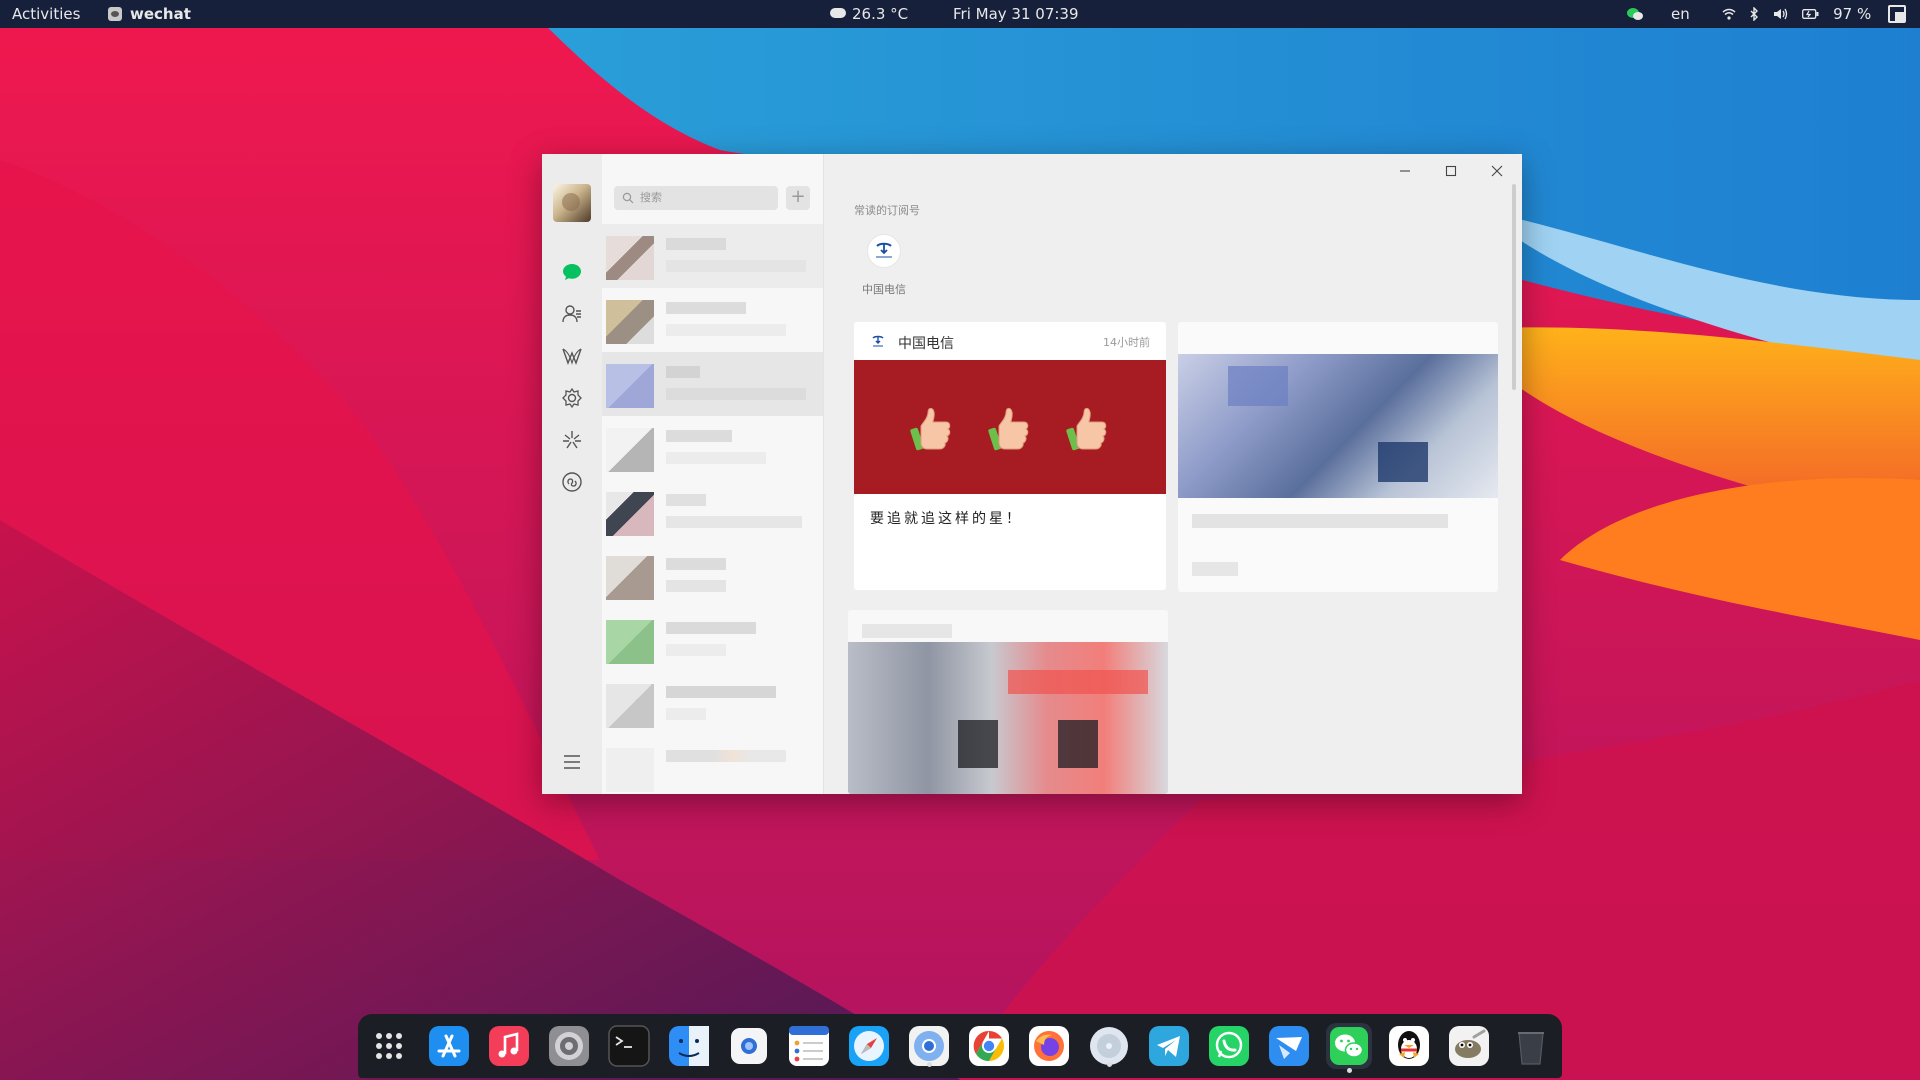  Describe the element at coordinates (572, 272) in the screenshot. I see `chat-icon` at that location.